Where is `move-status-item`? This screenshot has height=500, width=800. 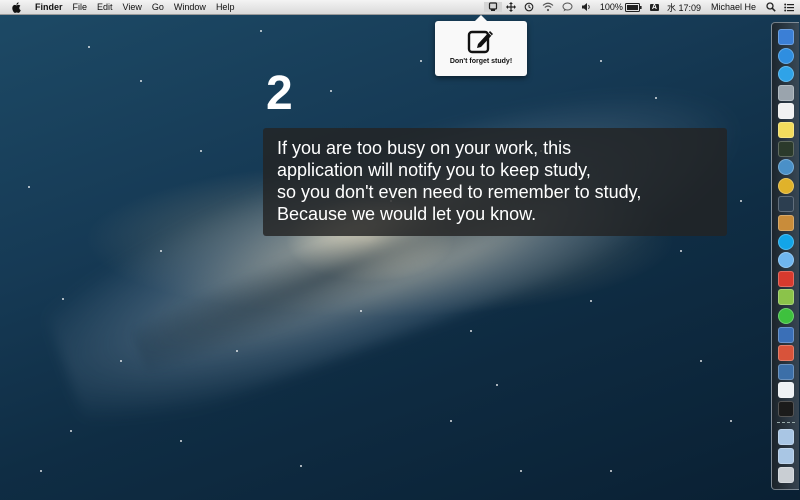
move-status-item is located at coordinates (511, 7).